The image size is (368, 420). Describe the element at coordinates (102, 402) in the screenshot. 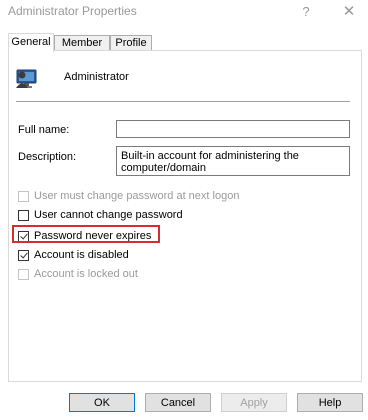

I see `ok-button: OK` at that location.